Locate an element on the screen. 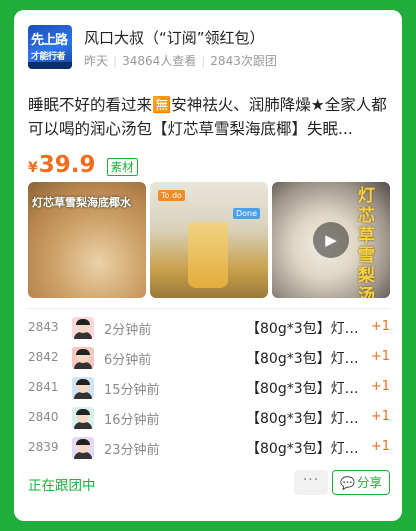 The image size is (416, 531). share-label: 分享 is located at coordinates (369, 482).